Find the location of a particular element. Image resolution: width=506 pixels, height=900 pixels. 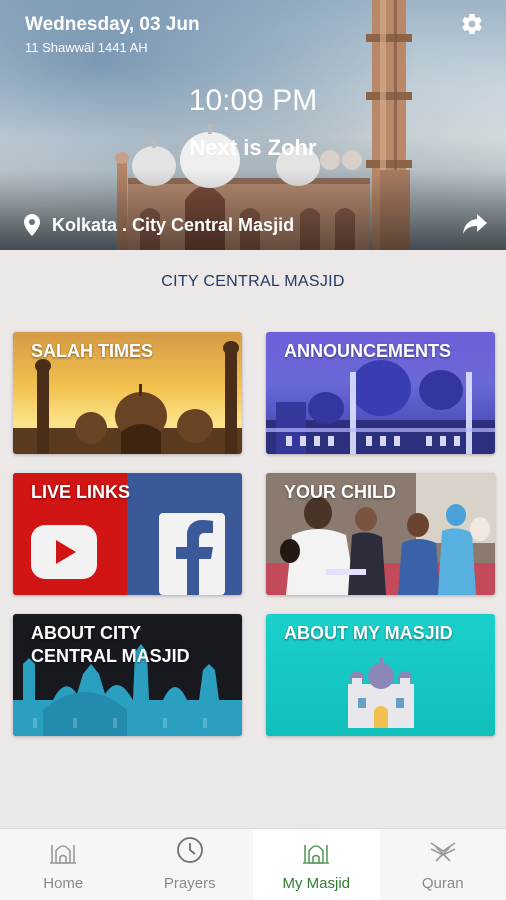

nav-item-quran: Quran is located at coordinates (443, 864).